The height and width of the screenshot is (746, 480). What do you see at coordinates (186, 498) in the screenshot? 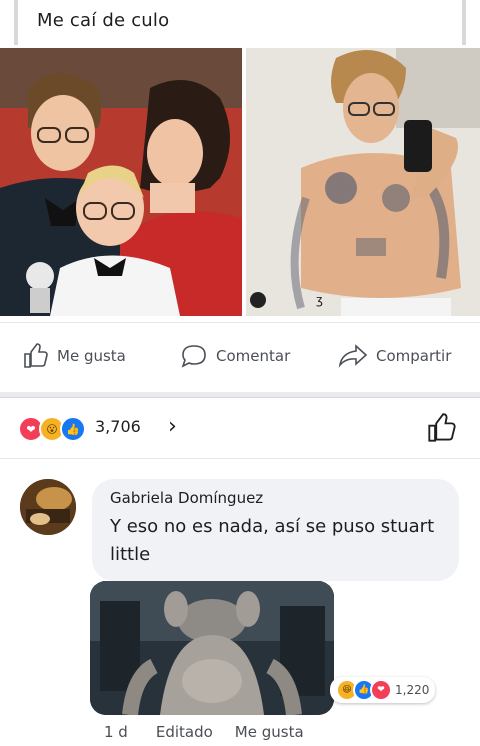
I see `comment-author: Gabriela Domínguez` at bounding box center [186, 498].